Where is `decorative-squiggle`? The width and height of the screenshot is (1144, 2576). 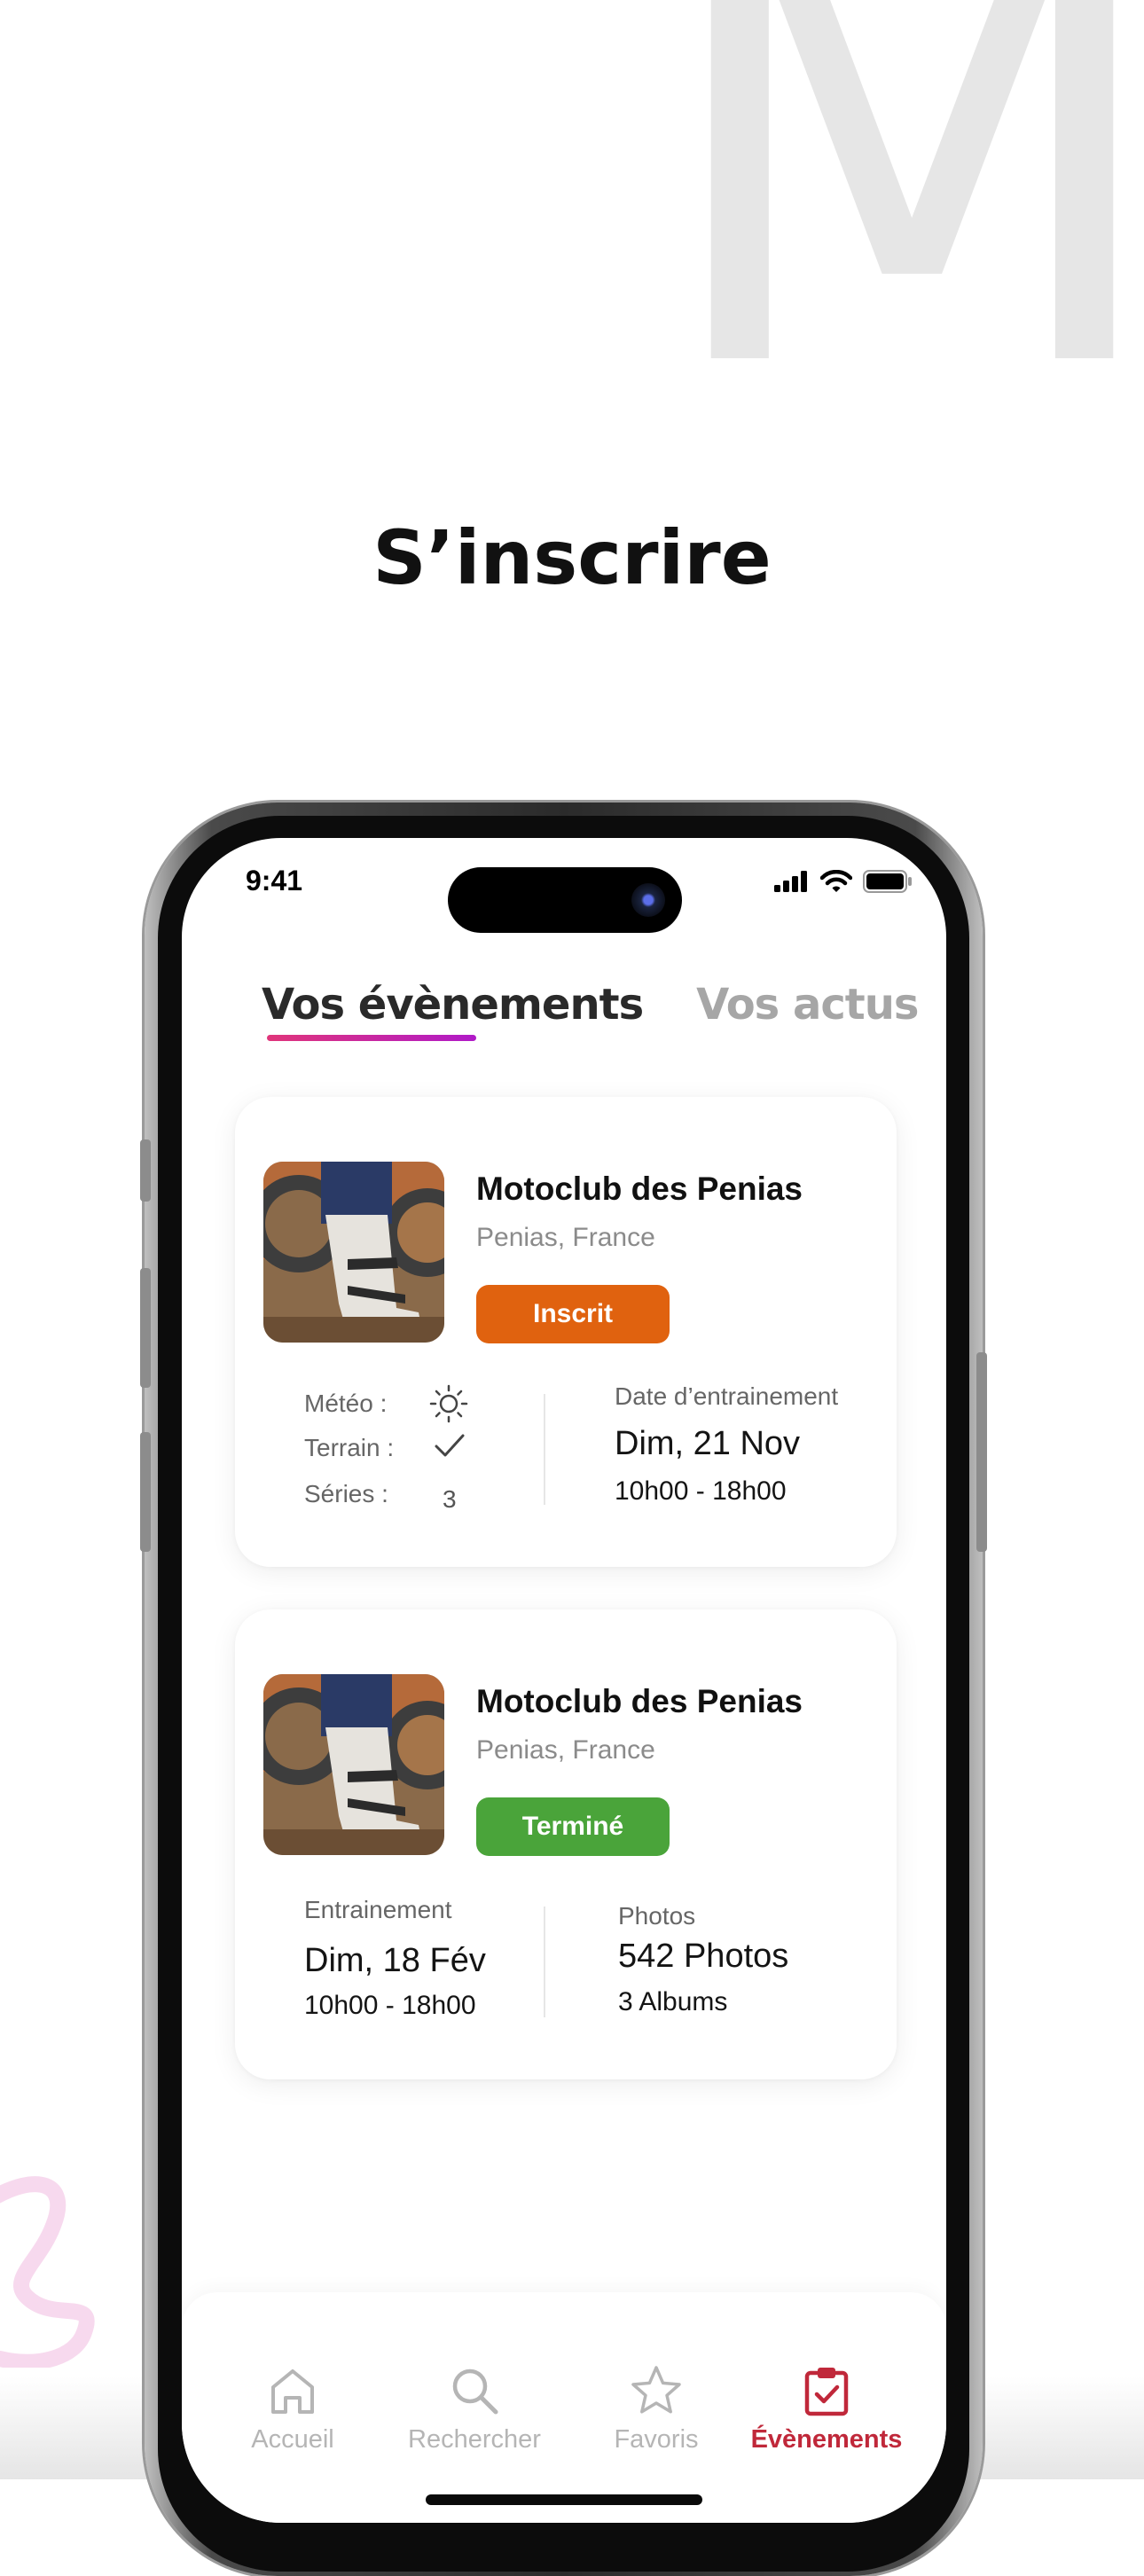 decorative-squiggle is located at coordinates (48, 2272).